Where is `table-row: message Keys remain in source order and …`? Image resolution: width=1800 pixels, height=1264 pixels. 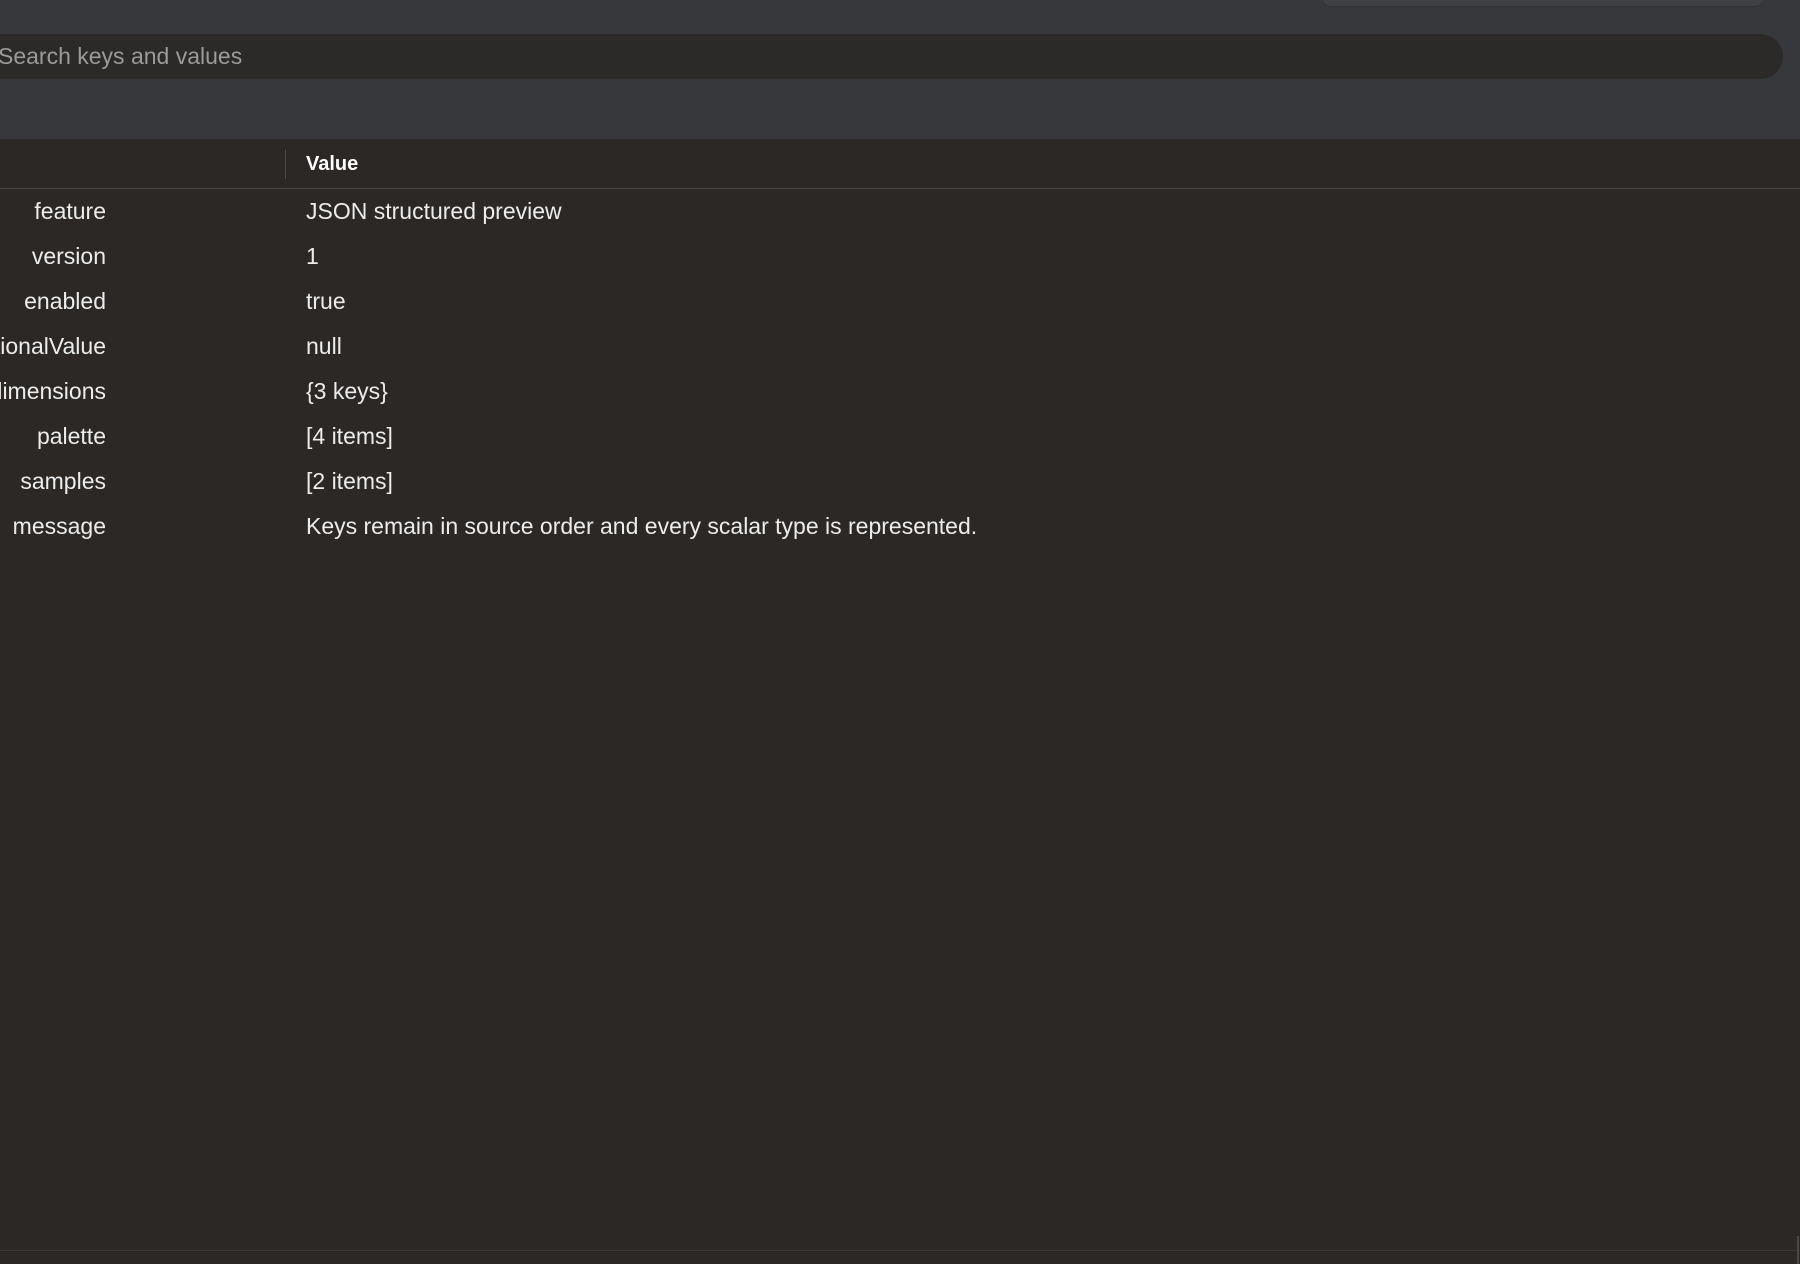 table-row: message Keys remain in source order and … is located at coordinates (900, 526).